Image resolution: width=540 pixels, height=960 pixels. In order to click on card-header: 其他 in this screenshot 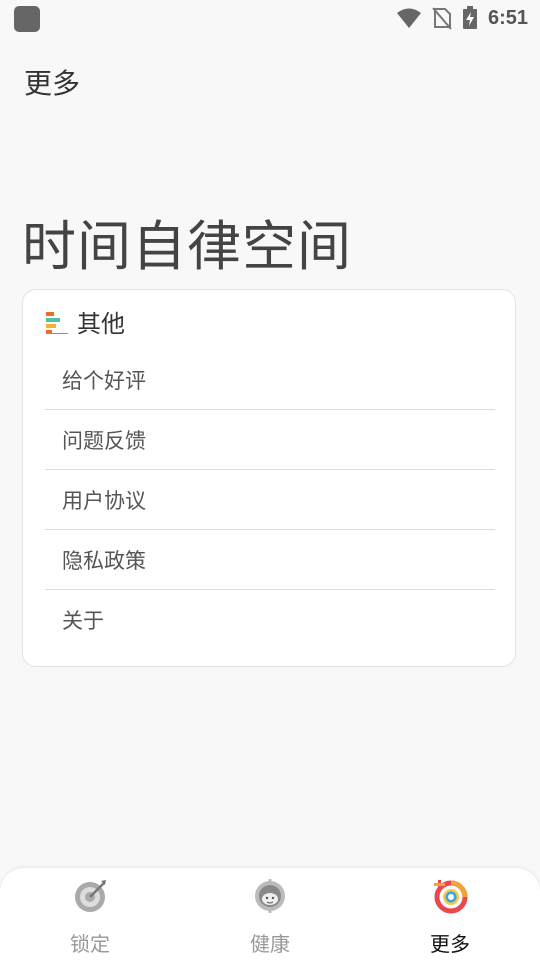, I will do `click(85, 321)`.